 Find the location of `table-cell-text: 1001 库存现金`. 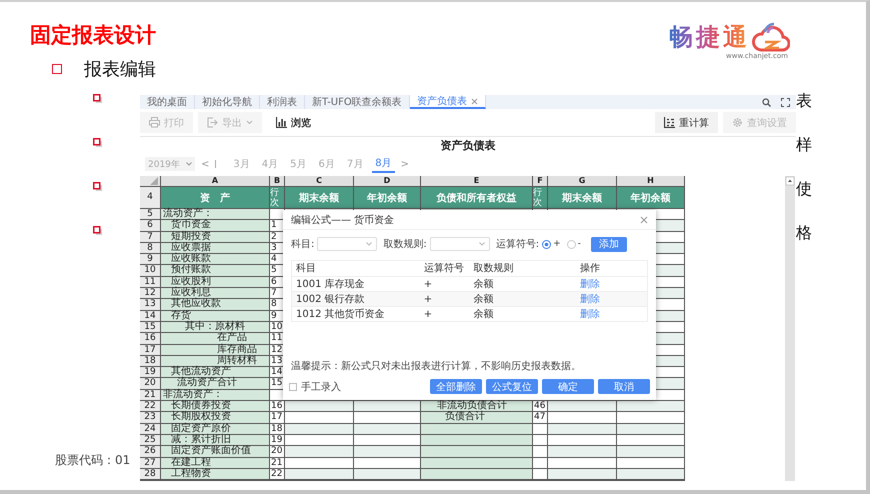

table-cell-text: 1001 库存现金 is located at coordinates (330, 285).